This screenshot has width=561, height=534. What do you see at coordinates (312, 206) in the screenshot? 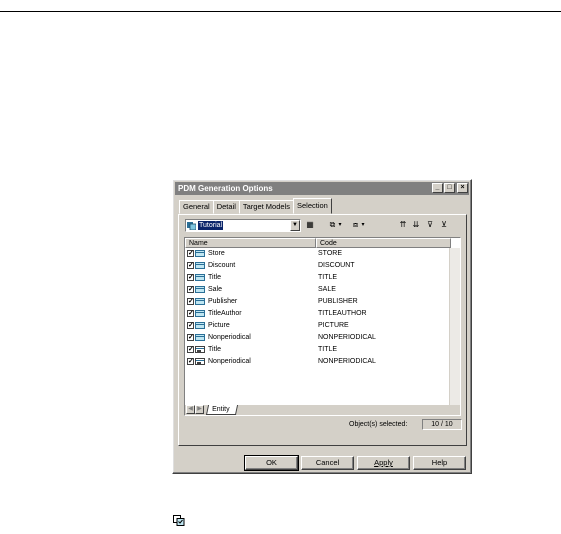
I see `tab-selection: Selection` at bounding box center [312, 206].